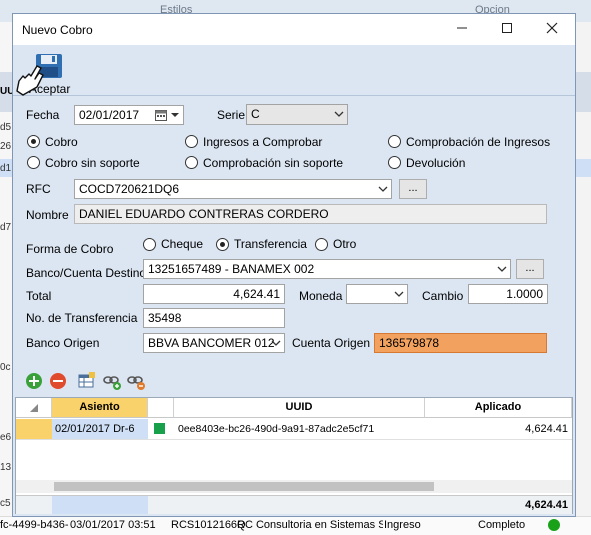 This screenshot has height=535, width=591. What do you see at coordinates (273, 163) in the screenshot?
I see `radio-comprobacion-sin-soporte-label: Comprobación sin soporte` at bounding box center [273, 163].